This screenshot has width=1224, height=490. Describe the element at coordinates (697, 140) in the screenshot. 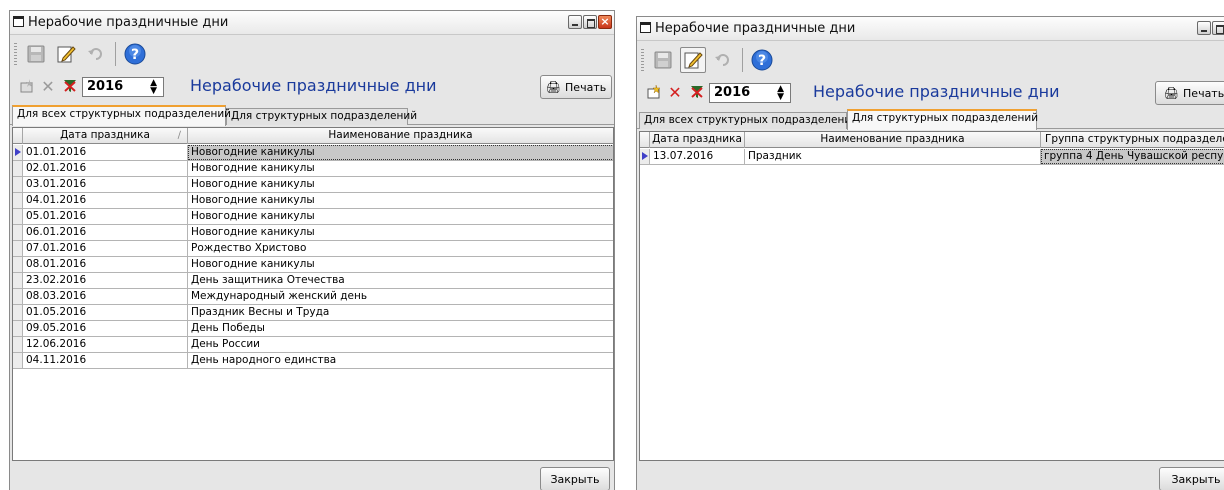

I see `col-date-header: Дата праздника` at that location.